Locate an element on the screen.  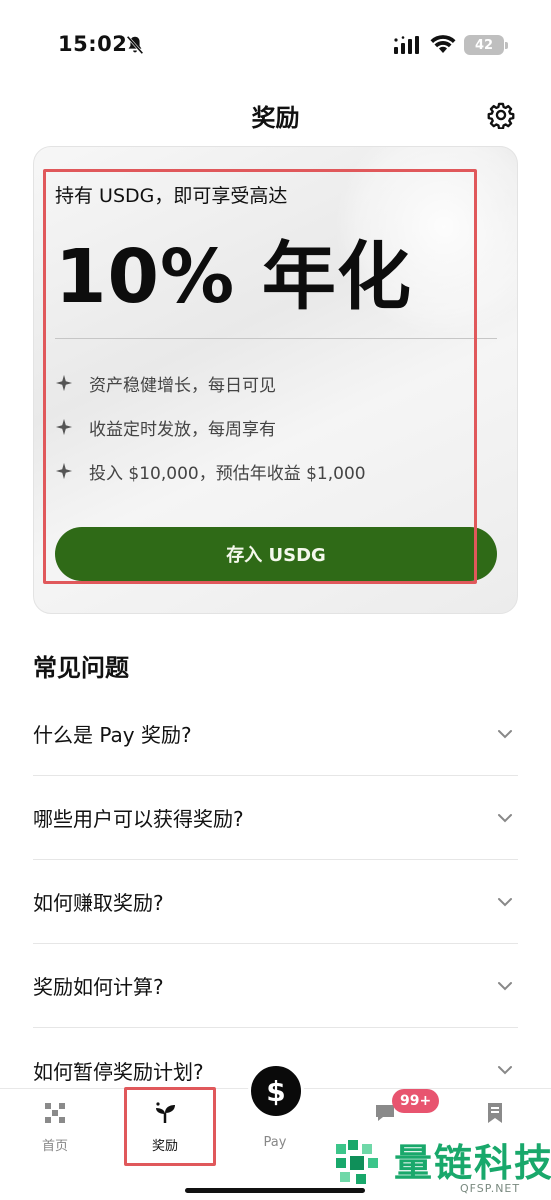
promo-apy-headline: 10% 年化 is located at coordinates (233, 277).